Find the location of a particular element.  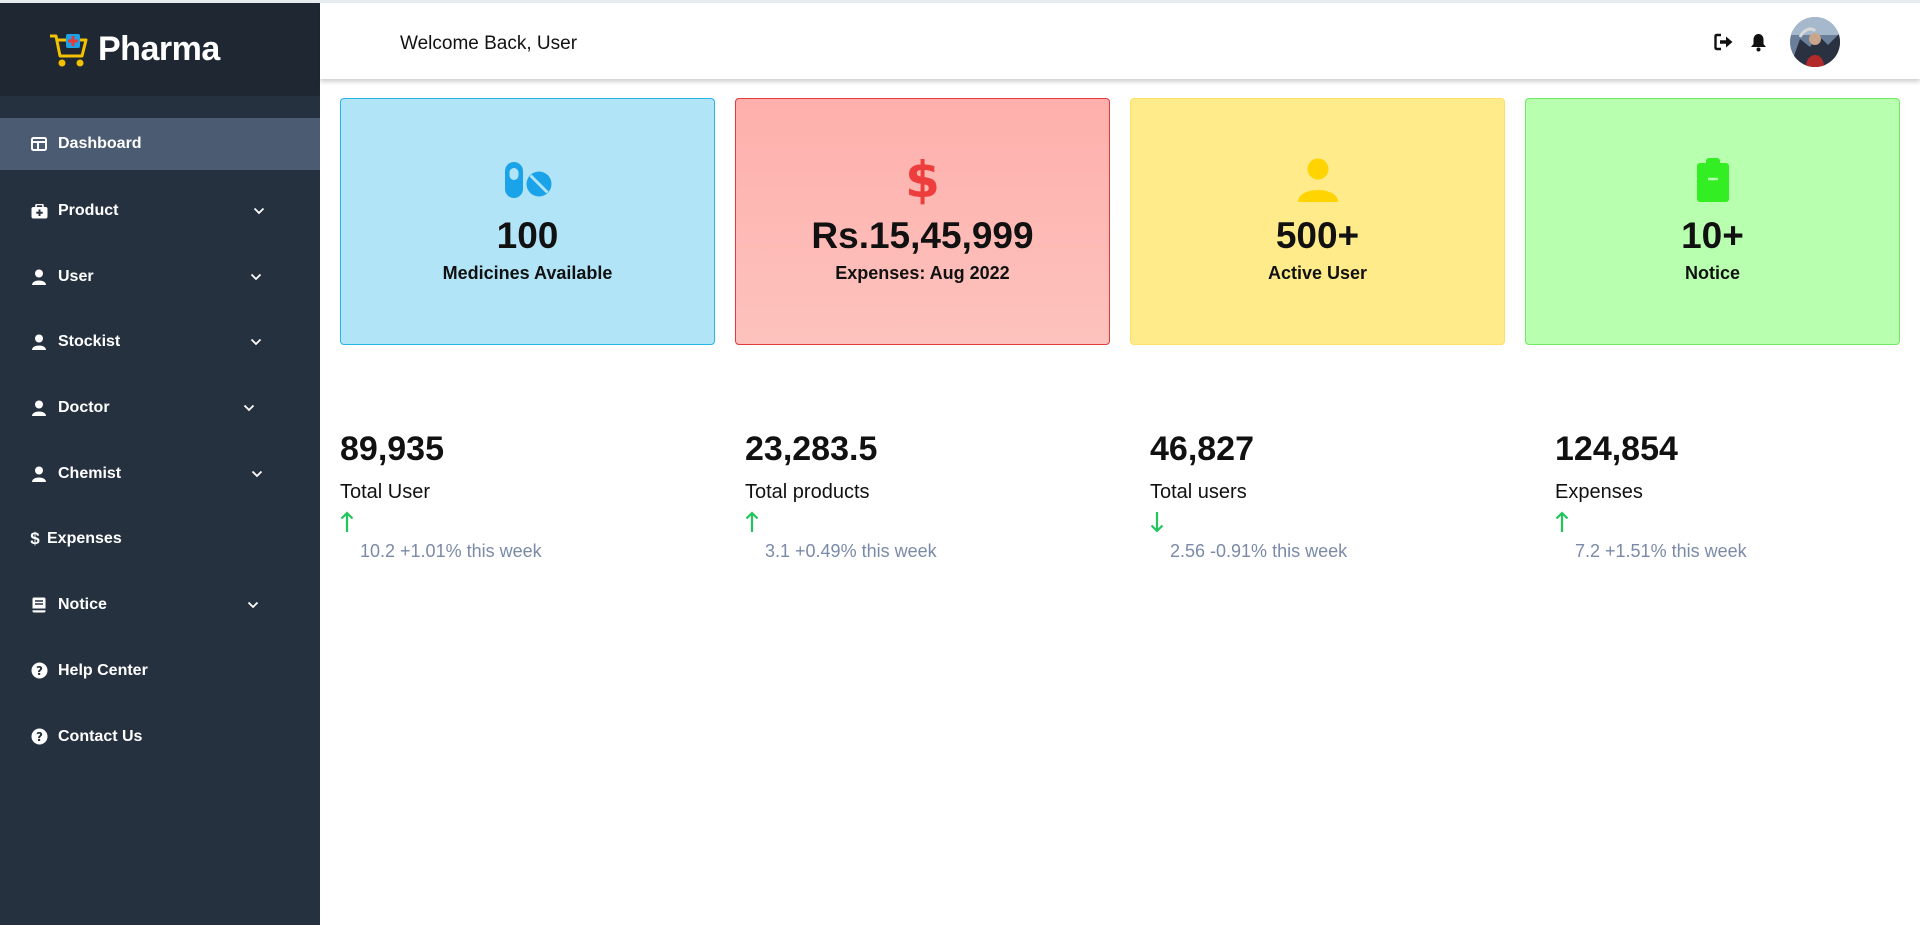

stat-expenses: 124,854 Expenses 7.2 +1.51% this week is located at coordinates (1725, 496).